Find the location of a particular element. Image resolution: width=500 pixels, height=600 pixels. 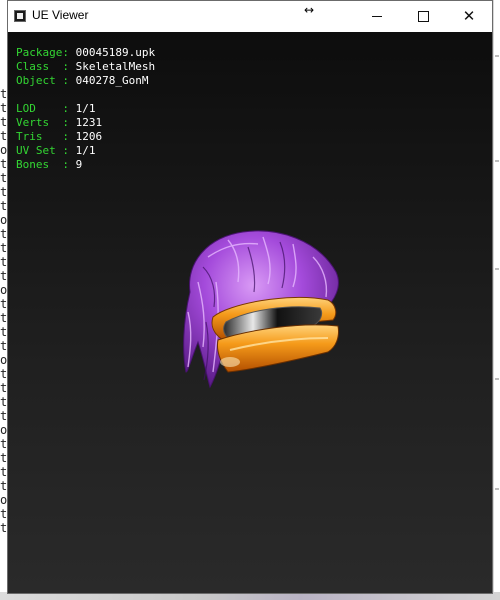

info-label: UV Set : is located at coordinates (46, 150).